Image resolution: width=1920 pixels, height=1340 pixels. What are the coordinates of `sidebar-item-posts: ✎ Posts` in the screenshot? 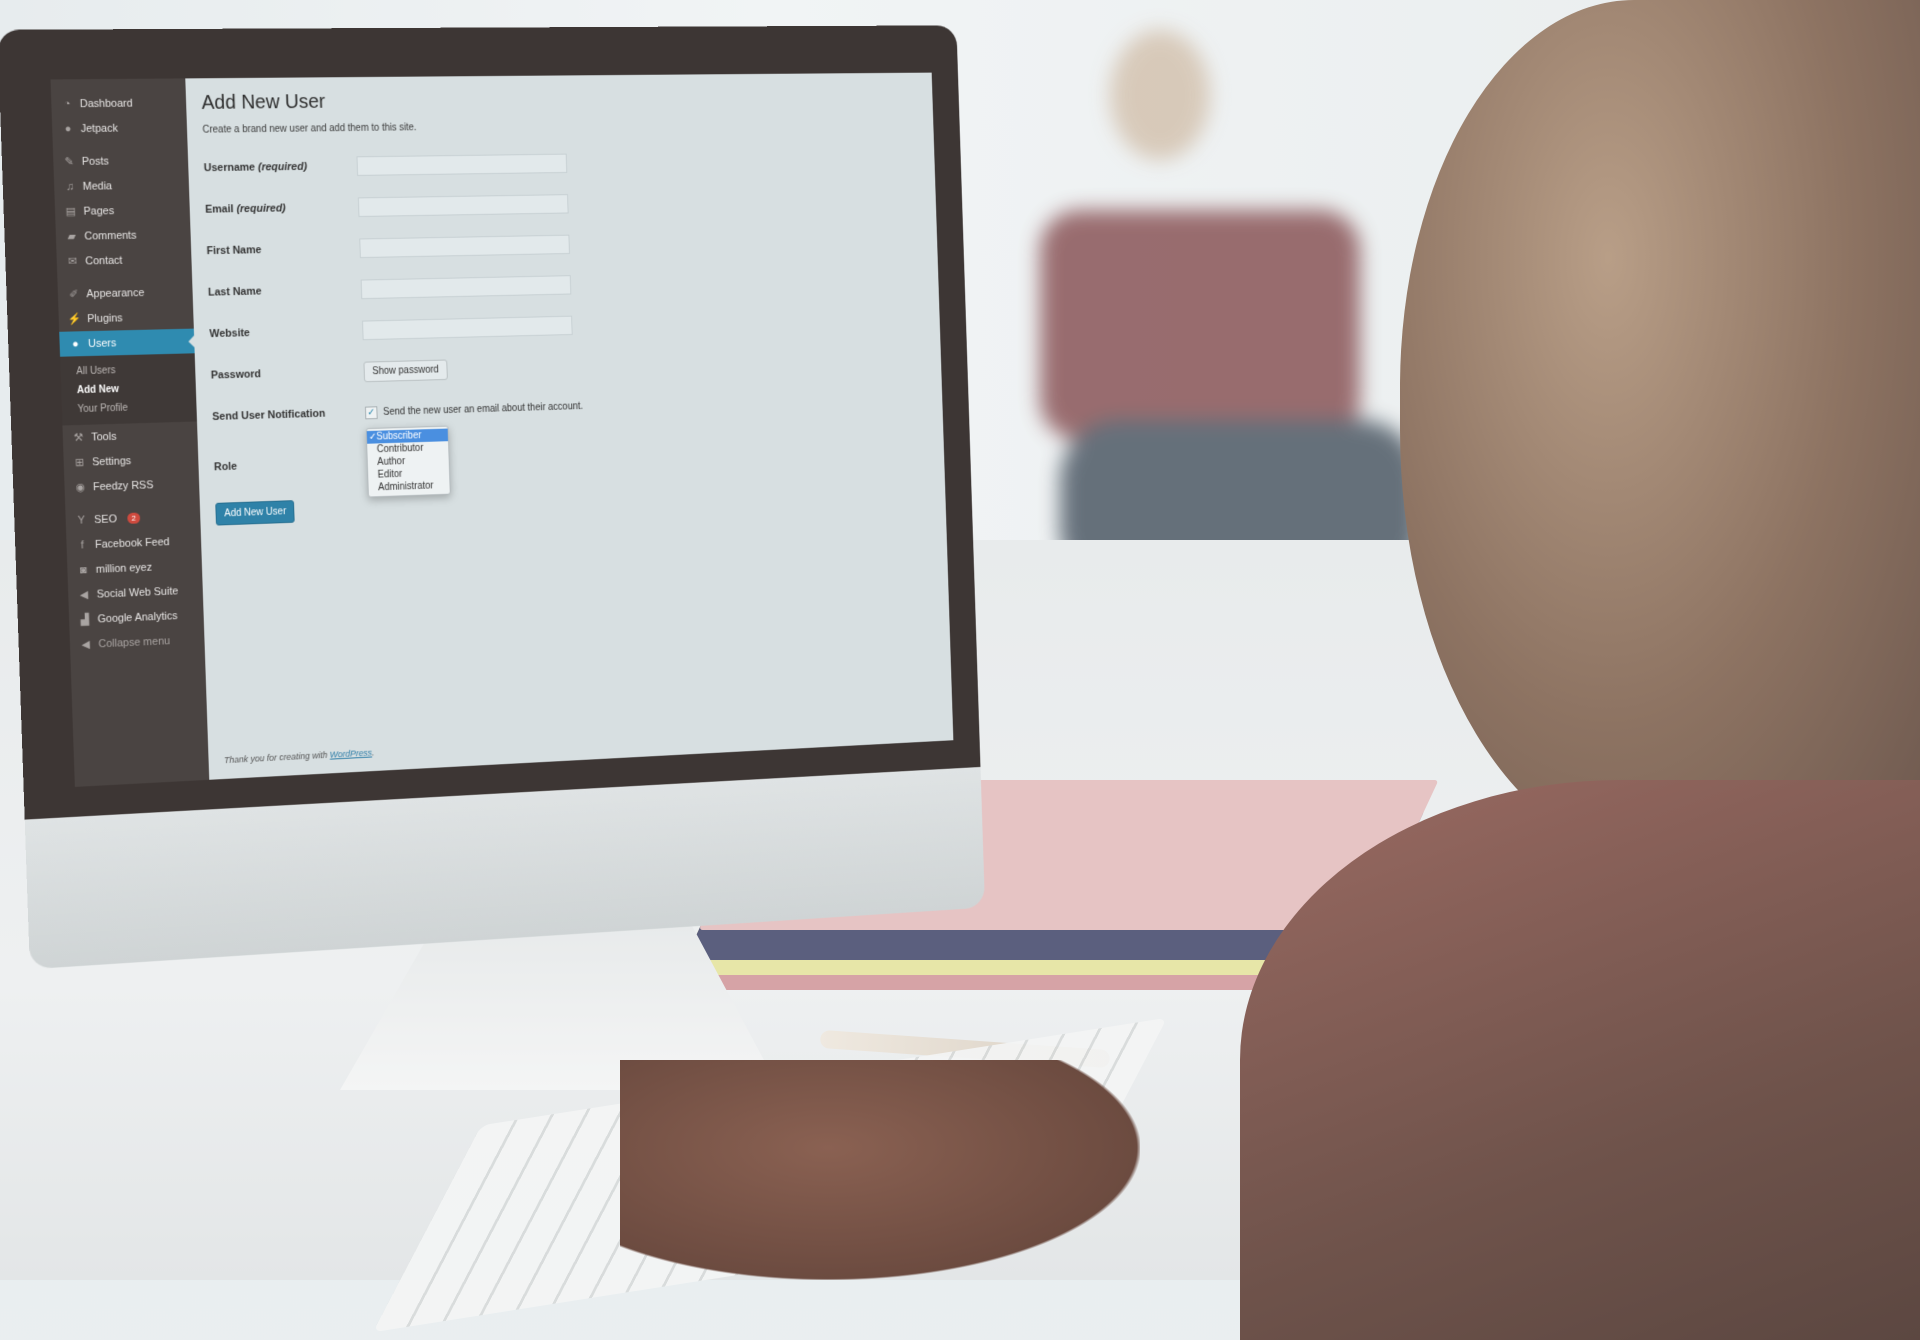 It's located at (121, 161).